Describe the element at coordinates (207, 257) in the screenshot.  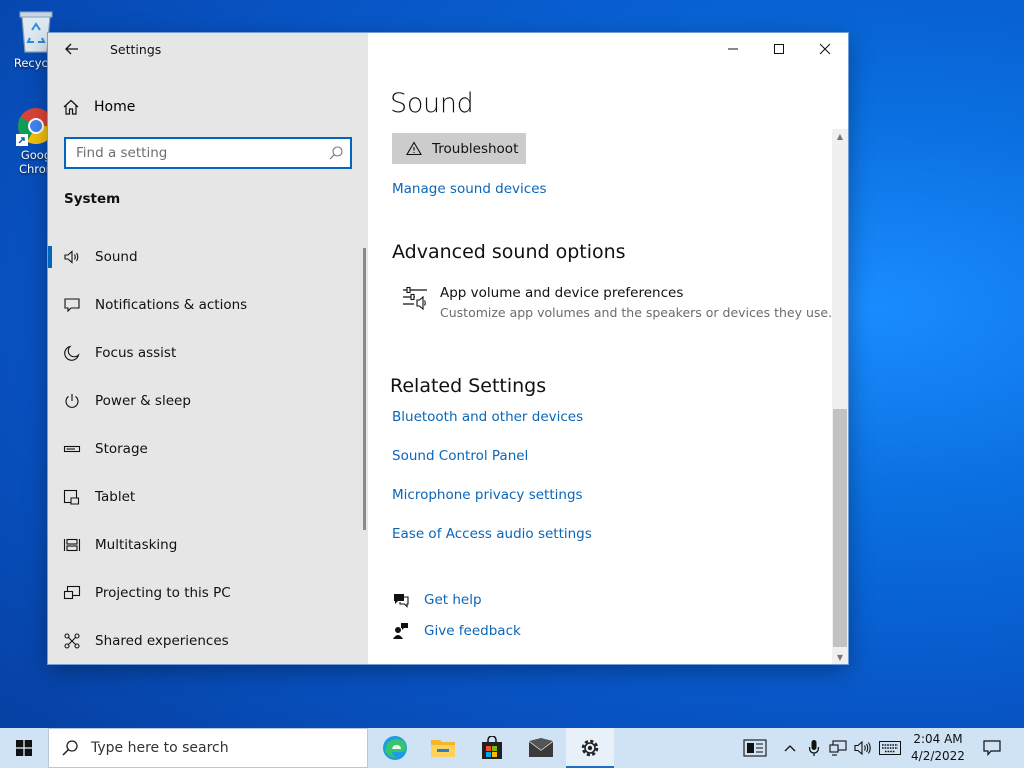
I see `sidebar-item-sound: Sound` at that location.